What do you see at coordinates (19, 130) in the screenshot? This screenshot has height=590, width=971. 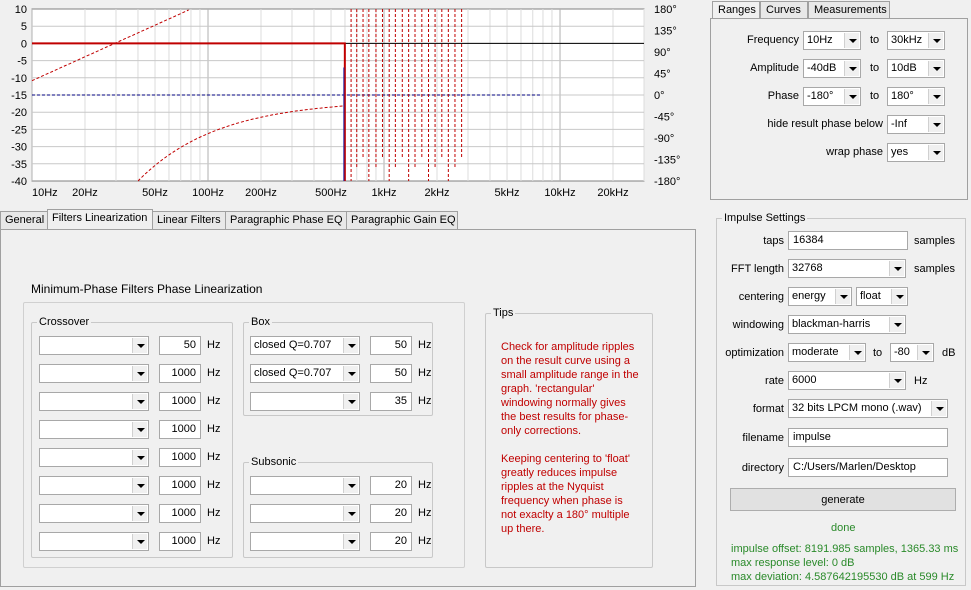 I see `y-left-tick-label: -25` at bounding box center [19, 130].